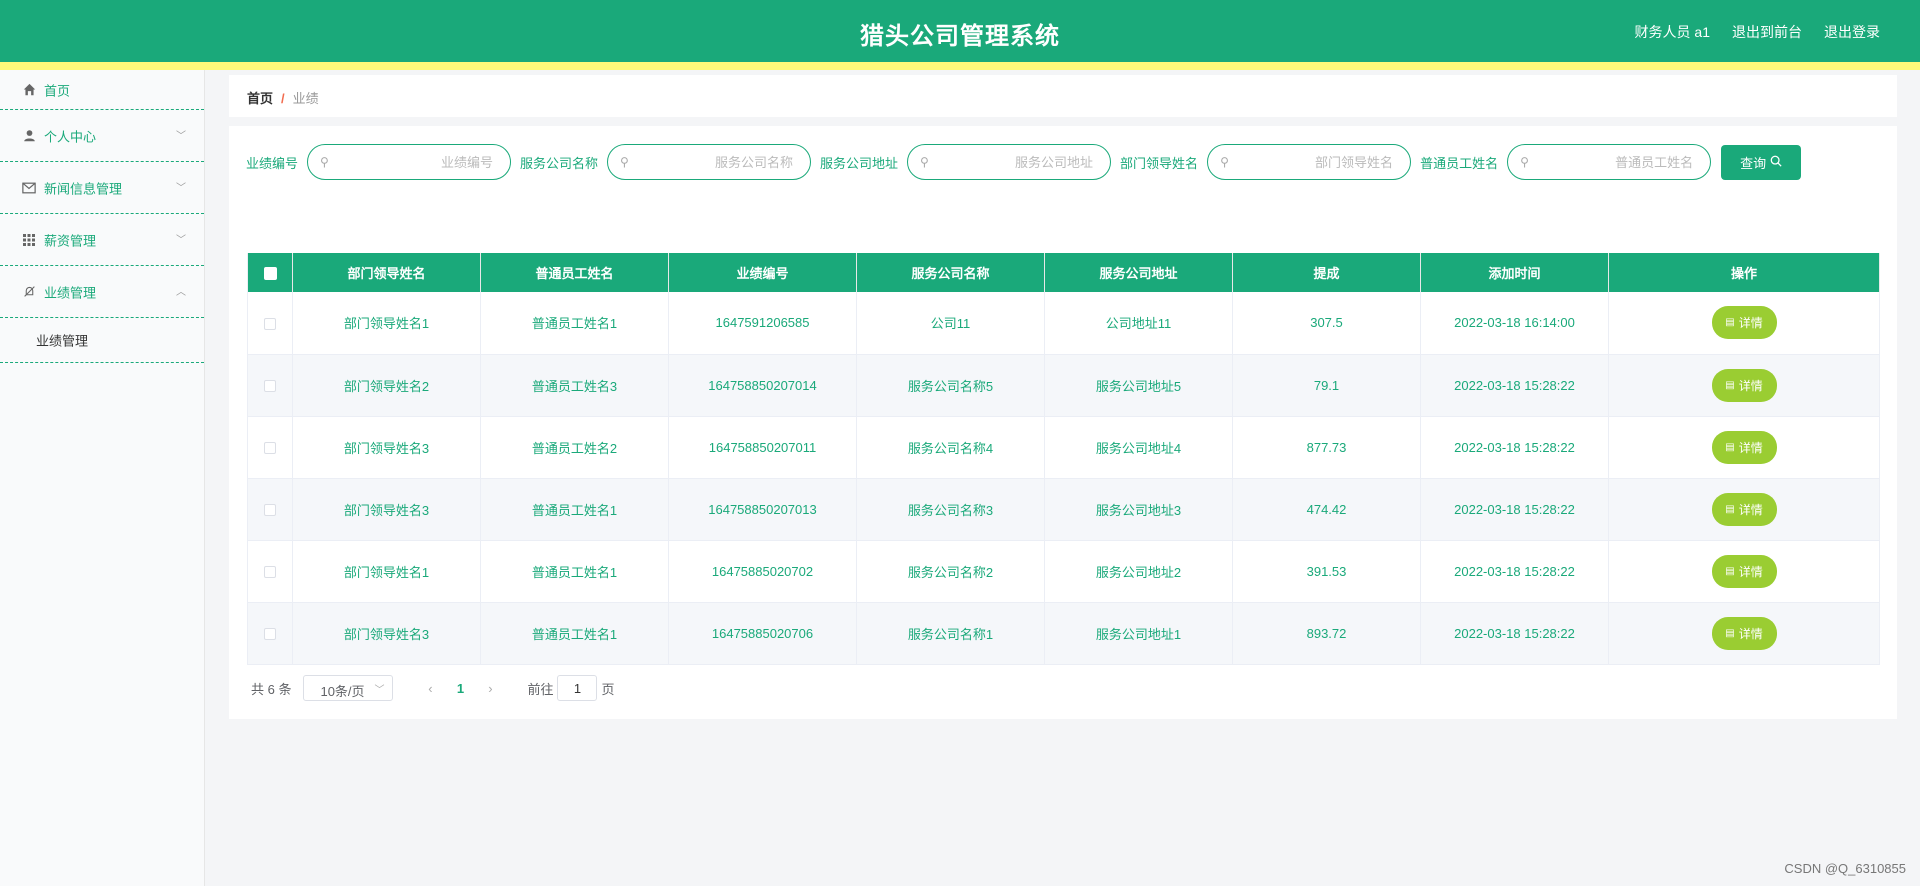  Describe the element at coordinates (1852, 32) in the screenshot. I see `logout-link: 退出登录` at that location.